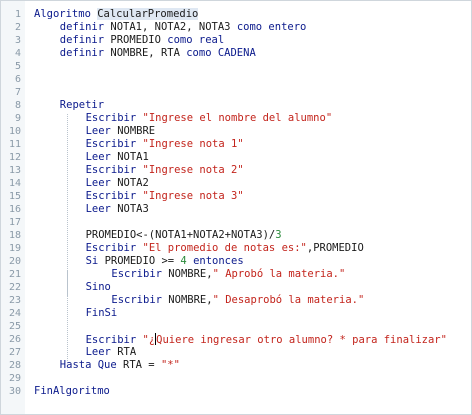 This screenshot has height=415, width=472. What do you see at coordinates (278, 235) in the screenshot?
I see `number-literal: 3` at bounding box center [278, 235].